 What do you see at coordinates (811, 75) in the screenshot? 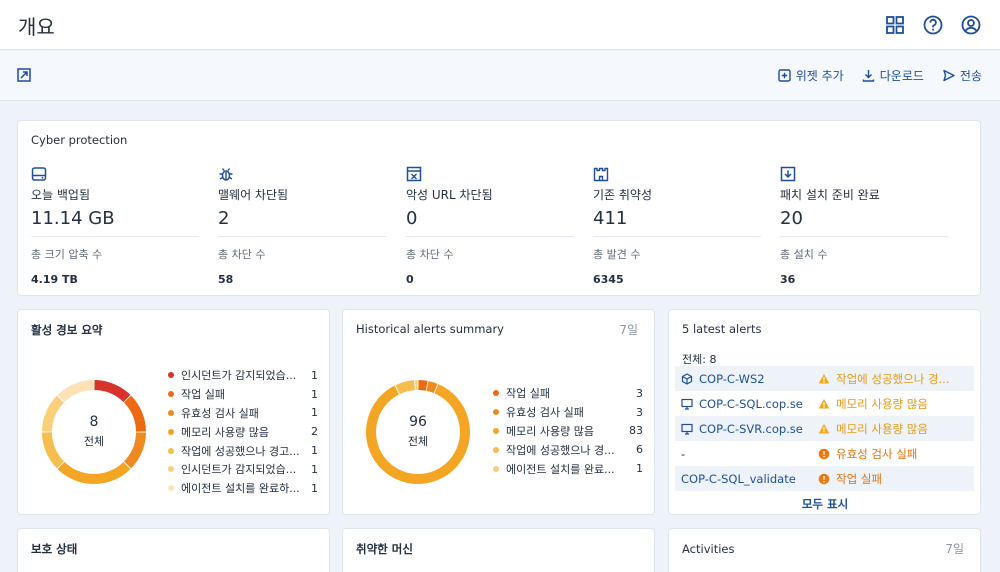
I see `add-widget-button: 위젯 추가` at bounding box center [811, 75].